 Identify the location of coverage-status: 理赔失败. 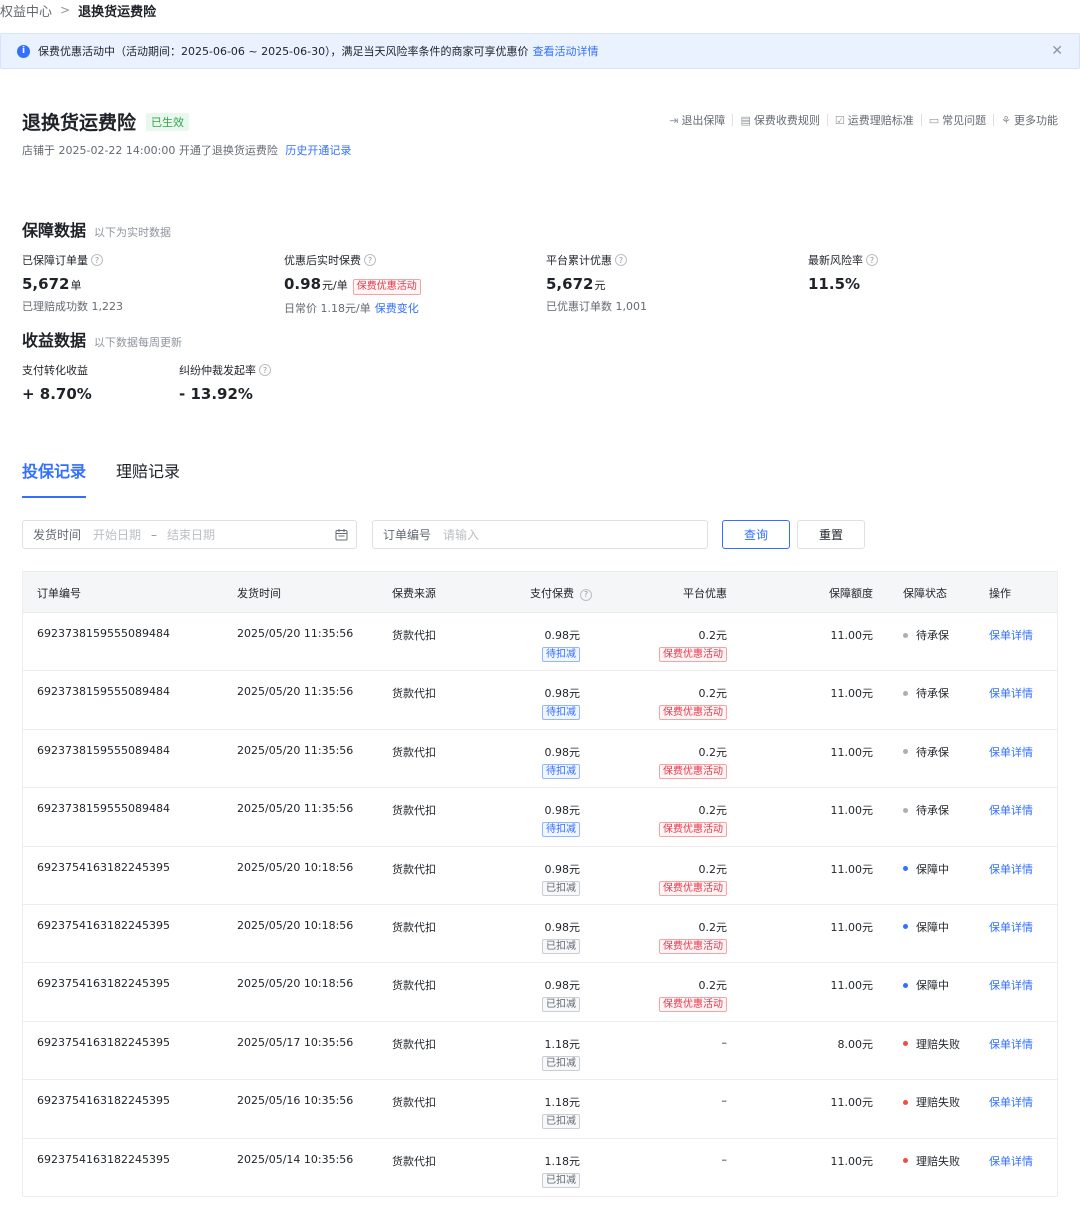
(931, 1161).